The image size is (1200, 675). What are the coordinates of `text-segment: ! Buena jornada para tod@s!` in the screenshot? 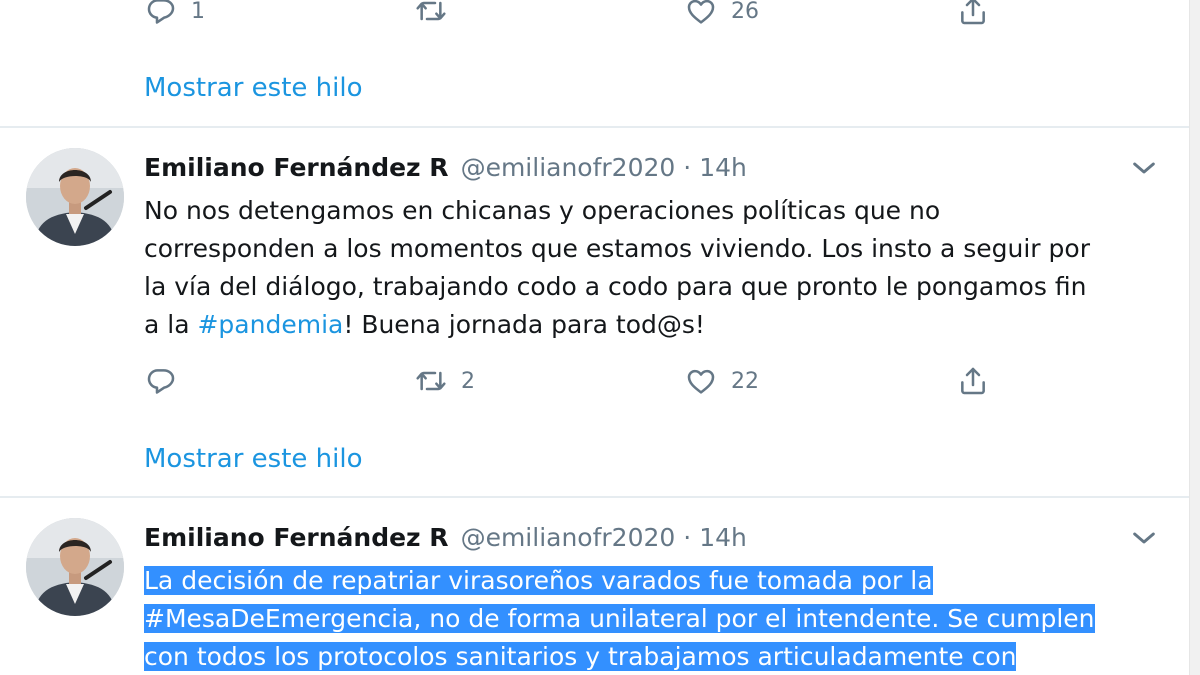 It's located at (524, 324).